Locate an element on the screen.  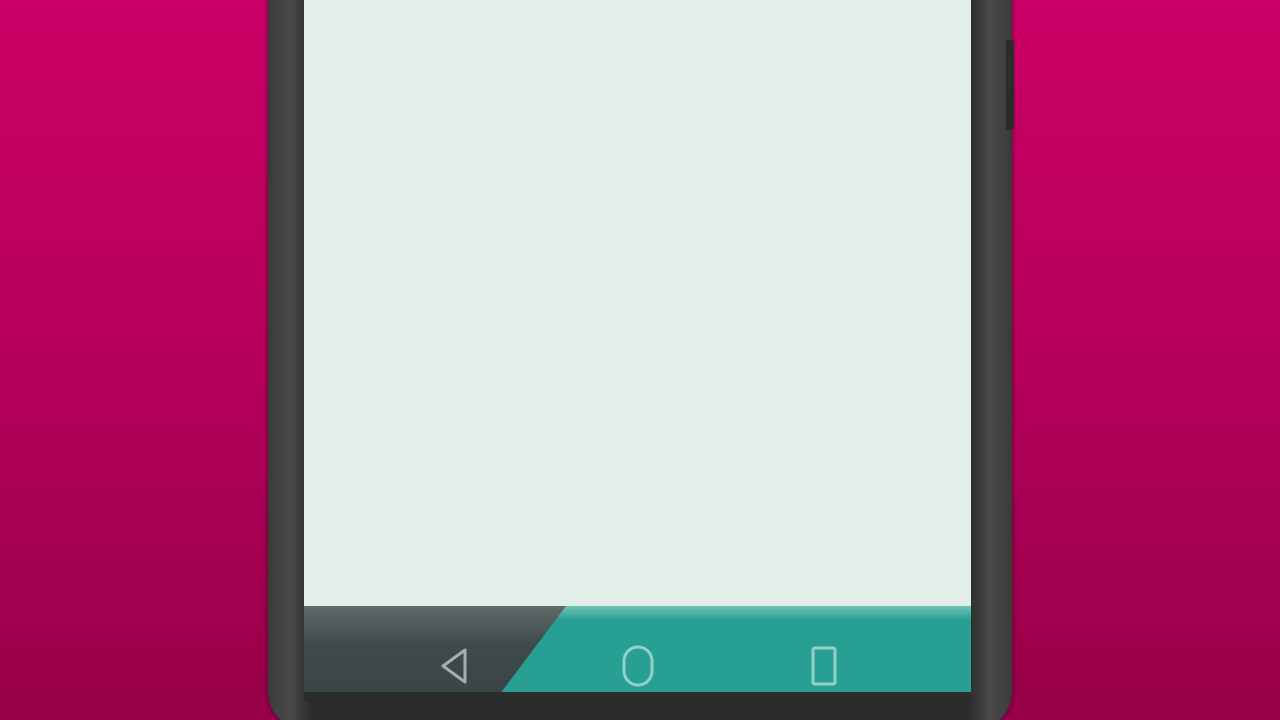
home-circle-icon is located at coordinates (638, 666).